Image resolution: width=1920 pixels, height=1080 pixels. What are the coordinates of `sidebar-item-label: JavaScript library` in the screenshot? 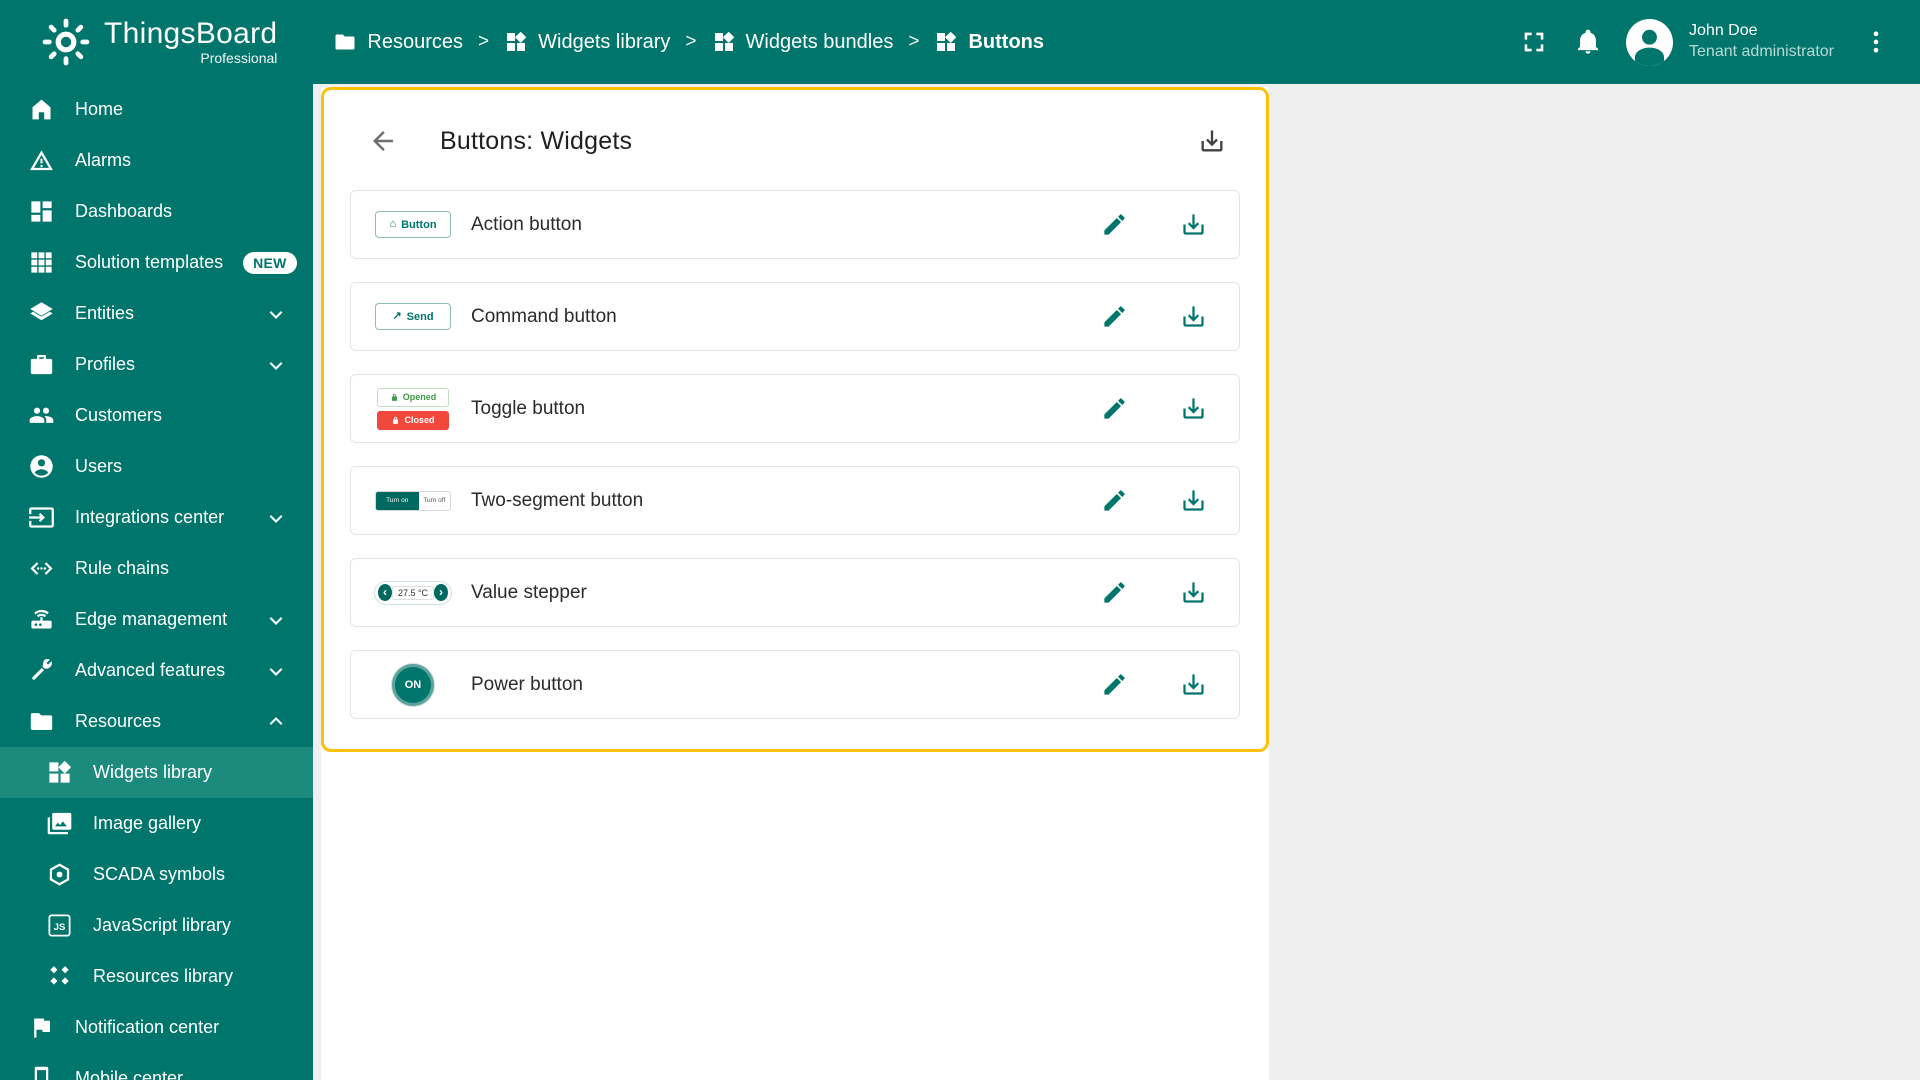 It's located at (162, 925).